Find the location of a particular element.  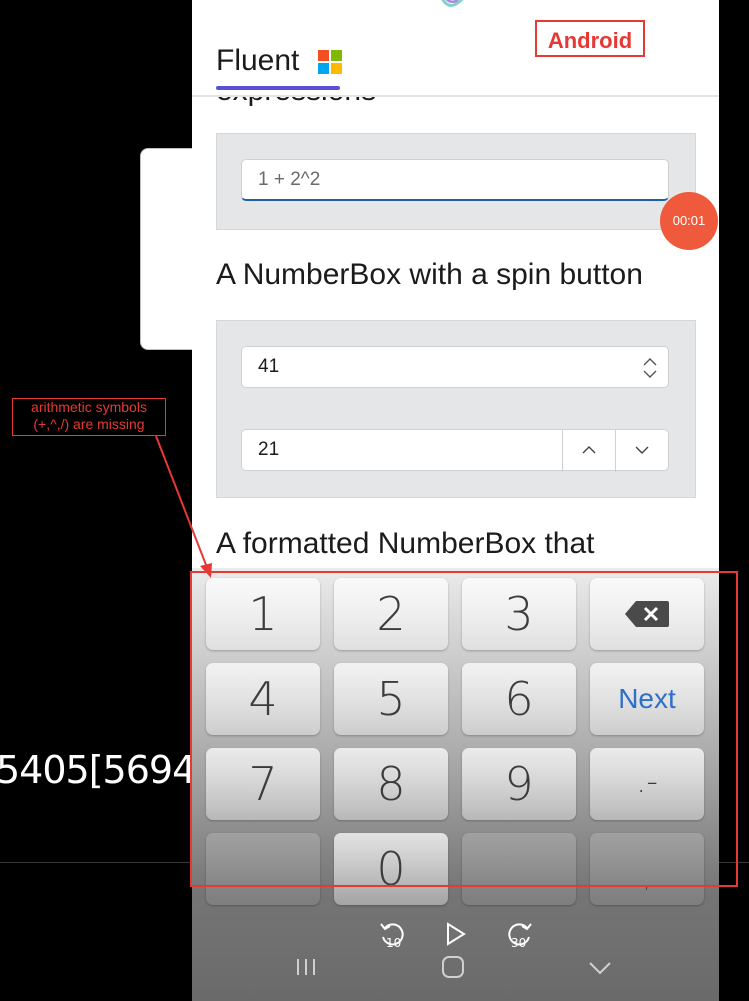

callout-line-1: arithmetic symbols is located at coordinates (89, 407).